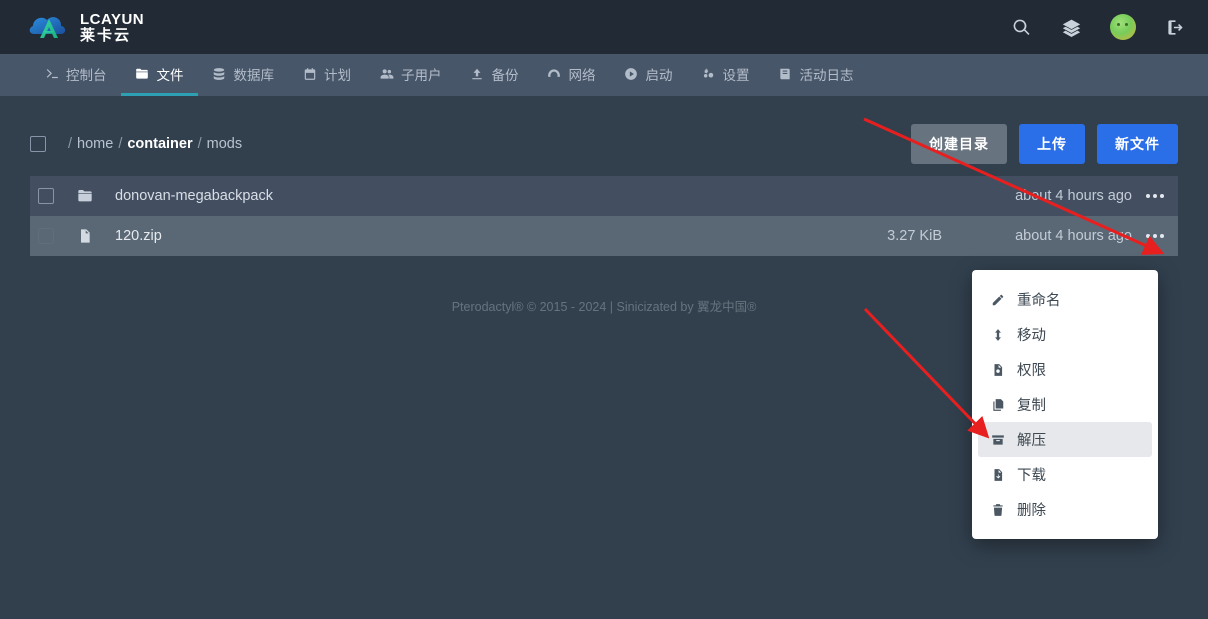 Image resolution: width=1208 pixels, height=619 pixels. I want to click on archive-box-icon, so click(998, 440).